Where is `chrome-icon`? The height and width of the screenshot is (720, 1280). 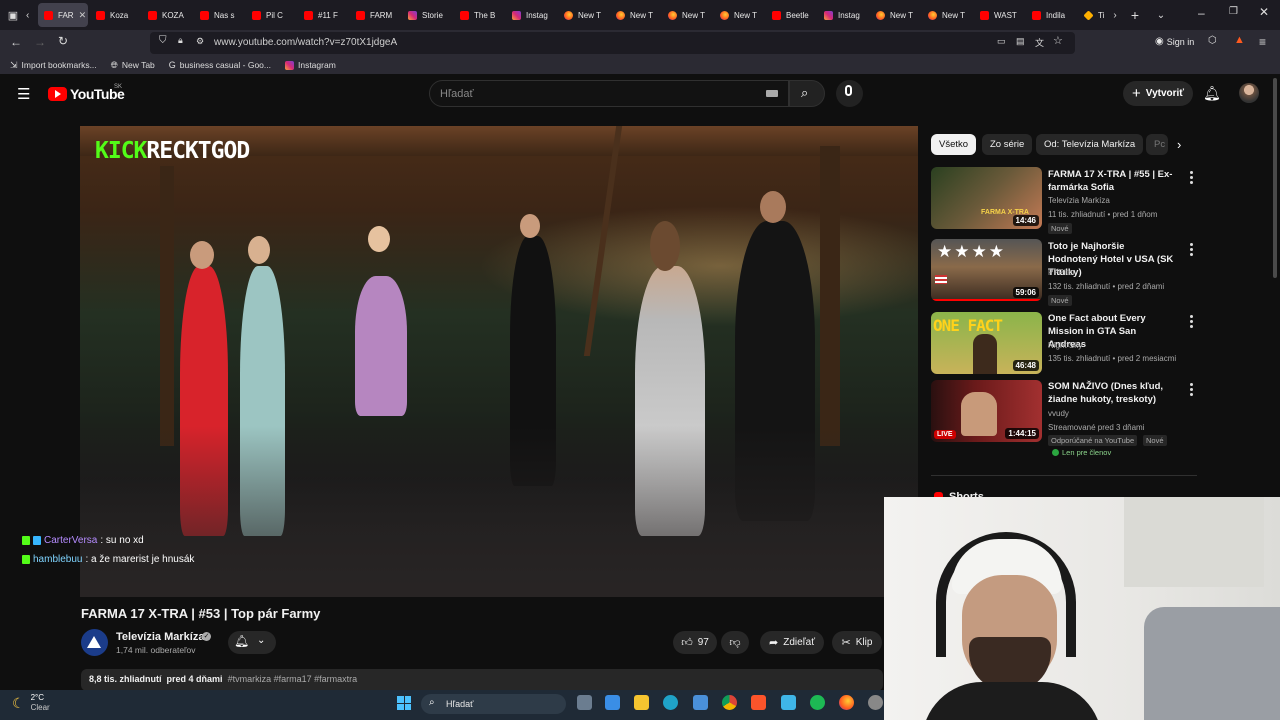
chrome-icon is located at coordinates (729, 702).